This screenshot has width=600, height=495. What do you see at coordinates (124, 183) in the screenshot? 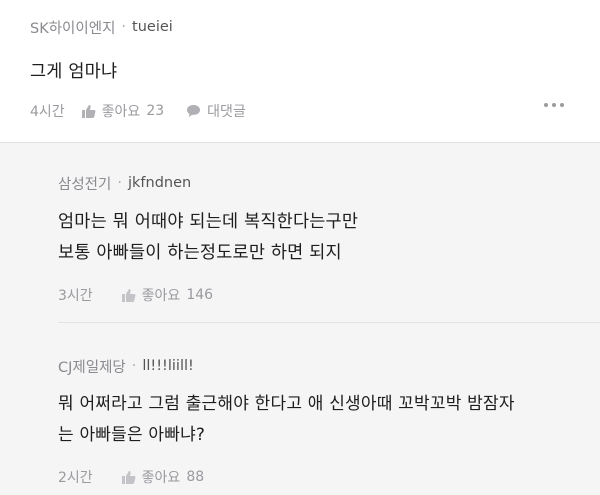
I see `reply-meta: 삼성전기 · jkfndnen` at bounding box center [124, 183].